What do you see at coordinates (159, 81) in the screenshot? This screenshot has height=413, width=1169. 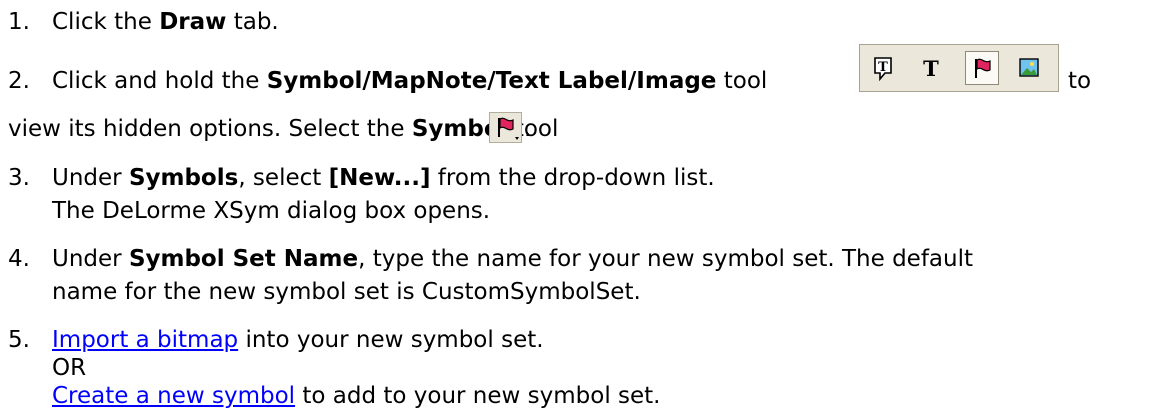 I see `step-text: Click and hold the` at bounding box center [159, 81].